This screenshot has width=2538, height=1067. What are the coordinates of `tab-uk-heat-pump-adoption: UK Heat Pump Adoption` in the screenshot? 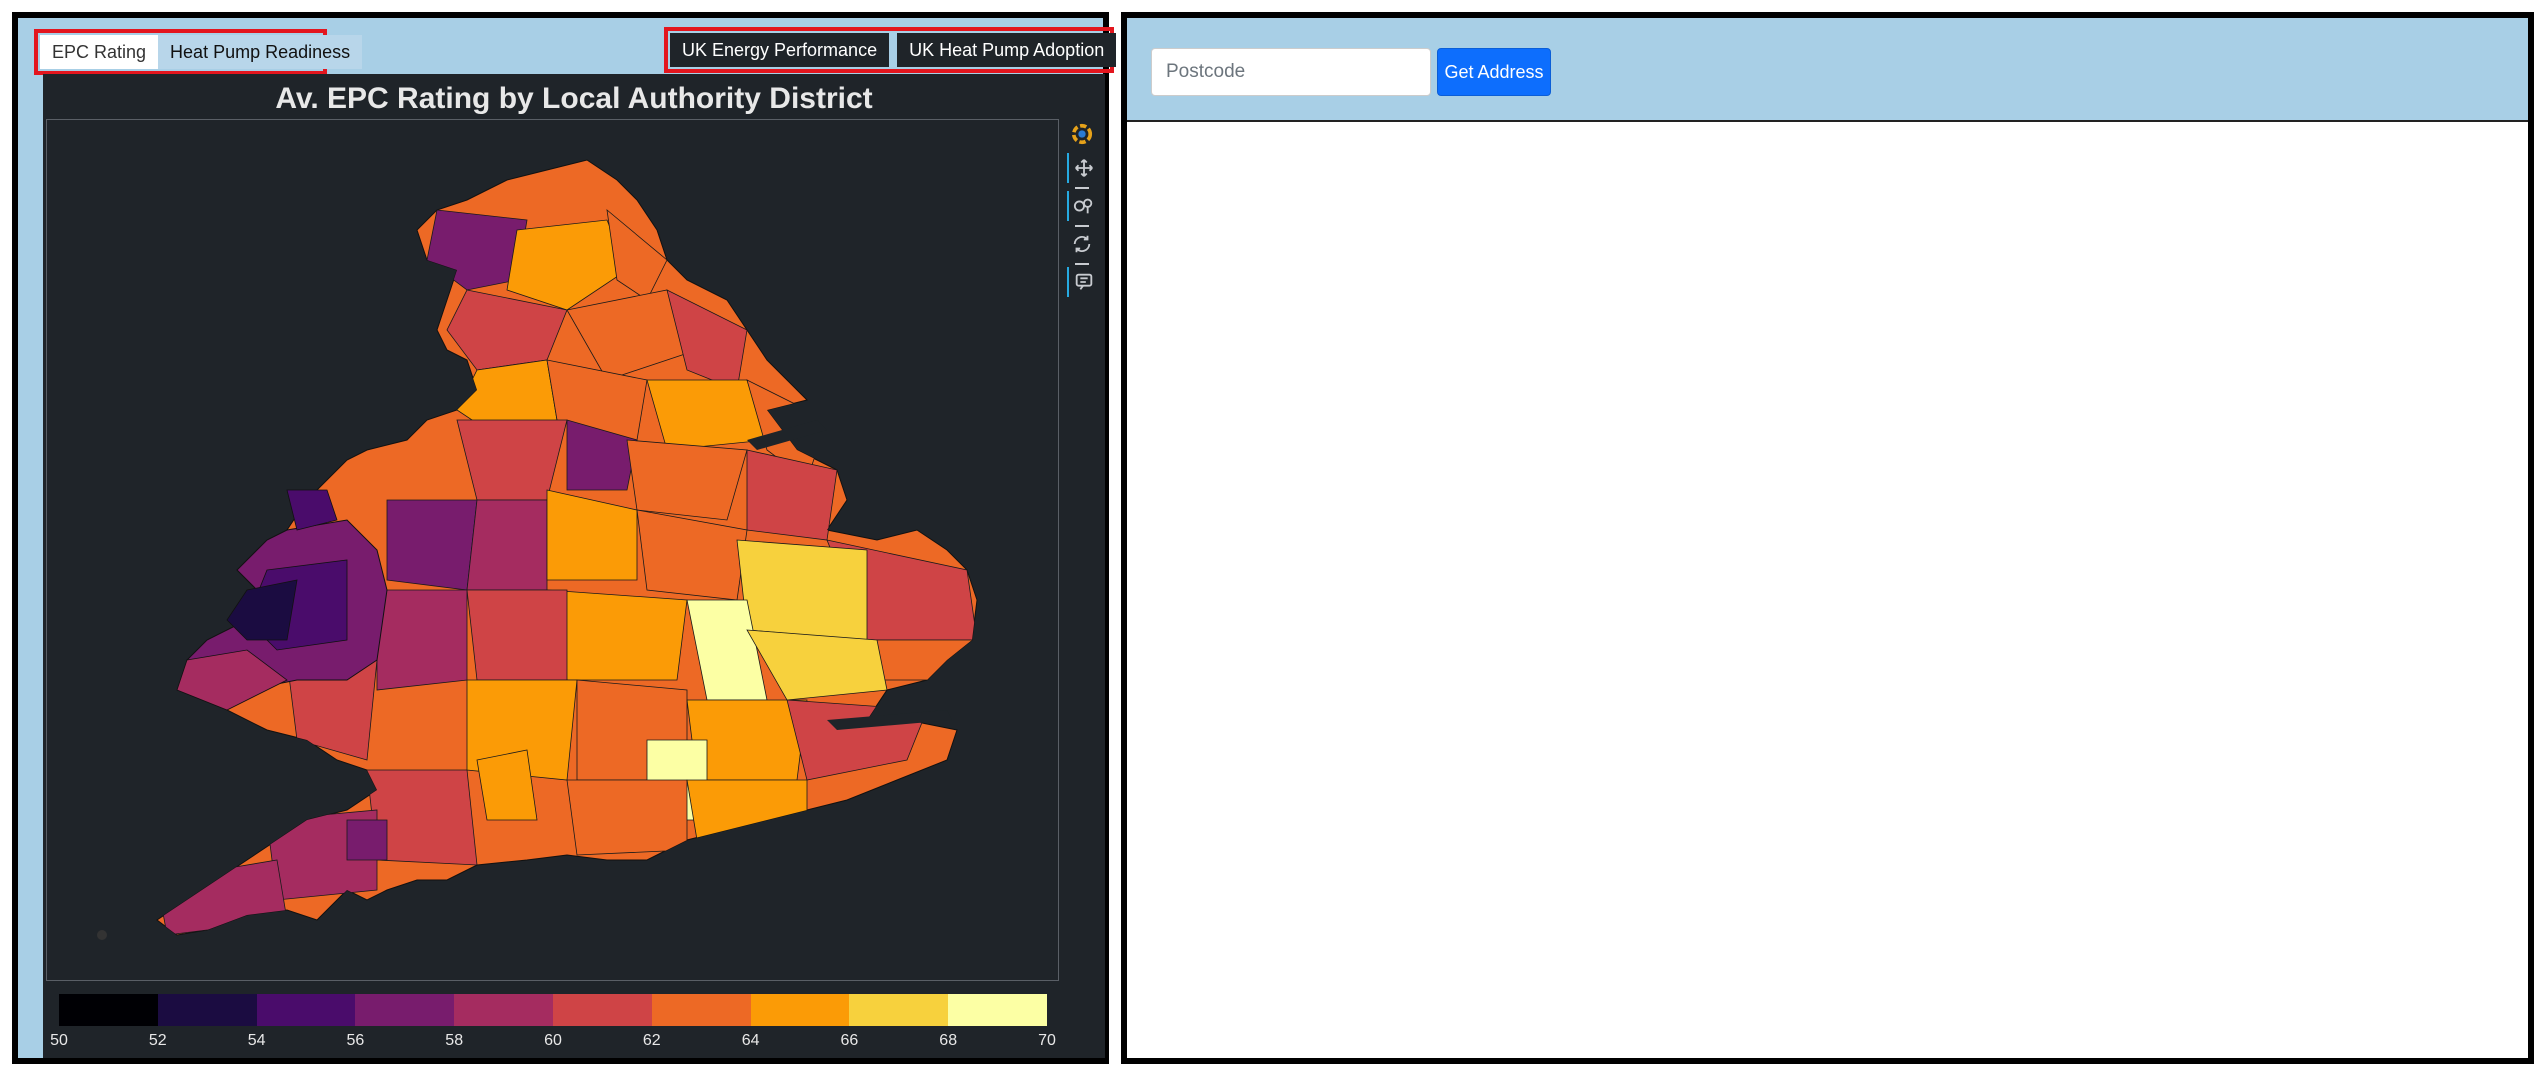 It's located at (1007, 50).